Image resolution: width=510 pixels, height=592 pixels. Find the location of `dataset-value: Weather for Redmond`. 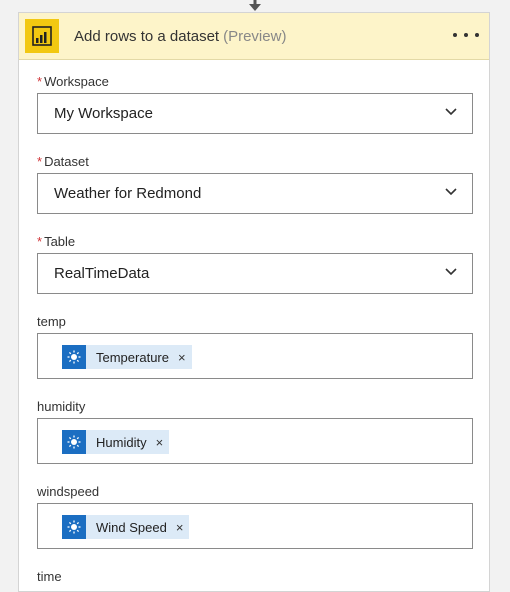

dataset-value: Weather for Redmond is located at coordinates (128, 193).